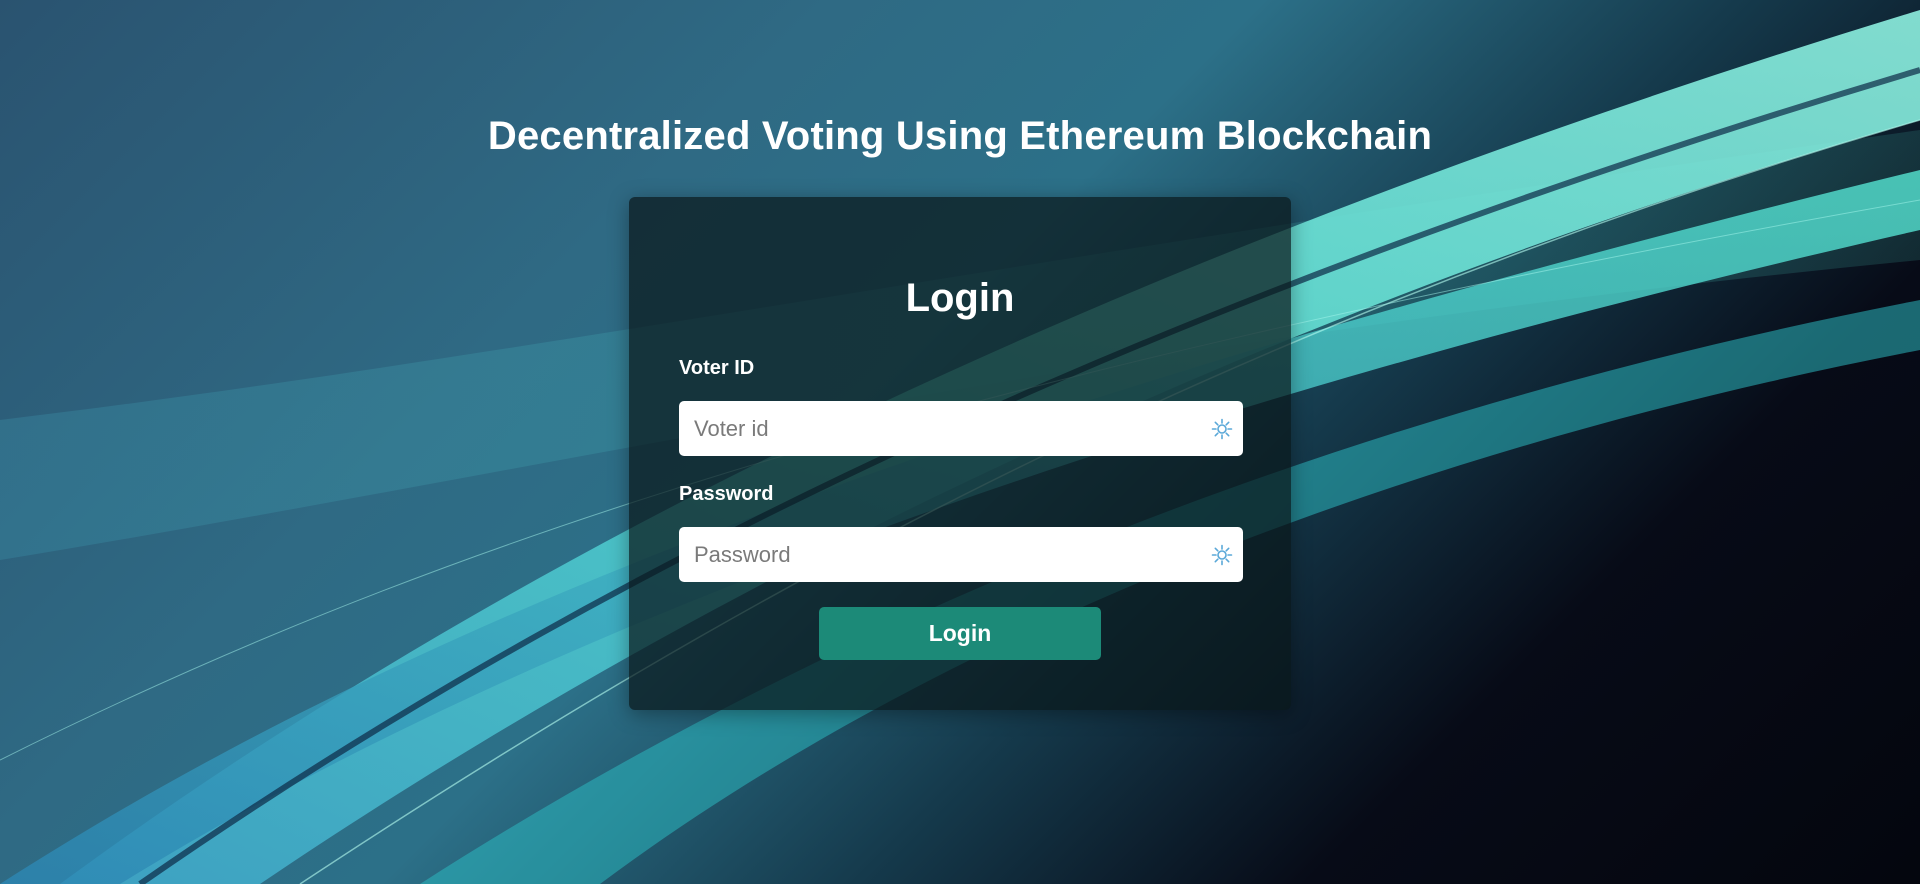 This screenshot has height=884, width=1920. I want to click on password-field-wrapper, so click(961, 554).